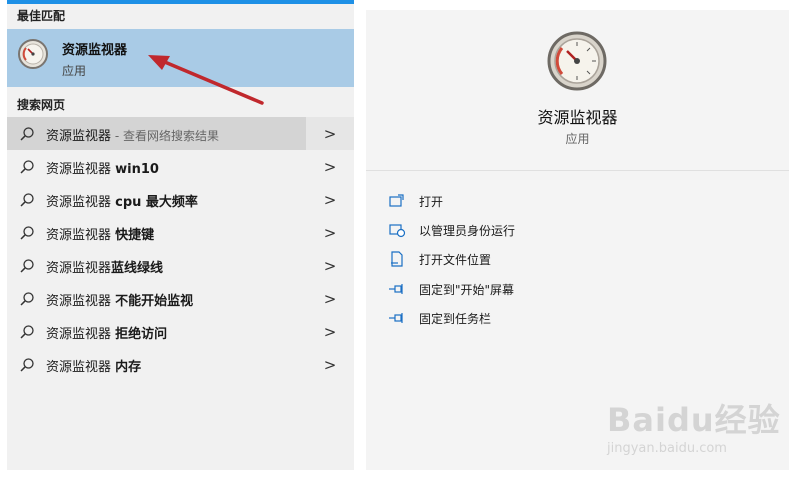 This screenshot has width=793, height=477. Describe the element at coordinates (180, 331) in the screenshot. I see `search-result-row: 资源监视器 拒绝访问 >` at that location.